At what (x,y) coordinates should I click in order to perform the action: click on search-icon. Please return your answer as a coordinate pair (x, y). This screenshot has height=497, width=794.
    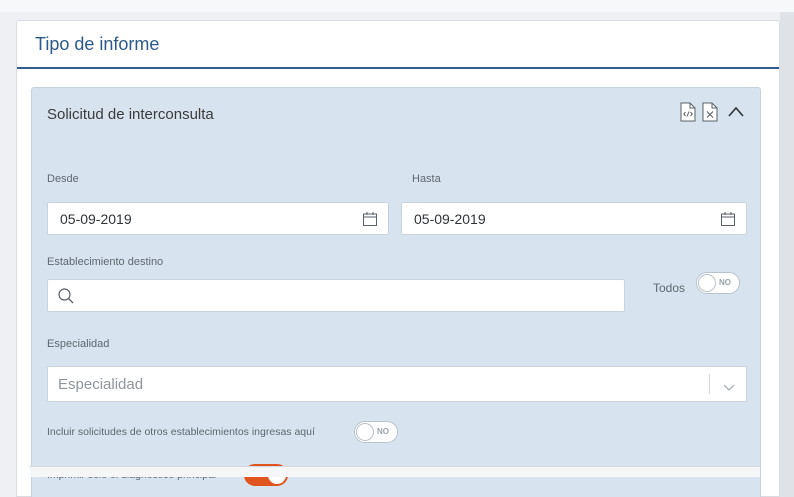
    Looking at the image, I should click on (66, 296).